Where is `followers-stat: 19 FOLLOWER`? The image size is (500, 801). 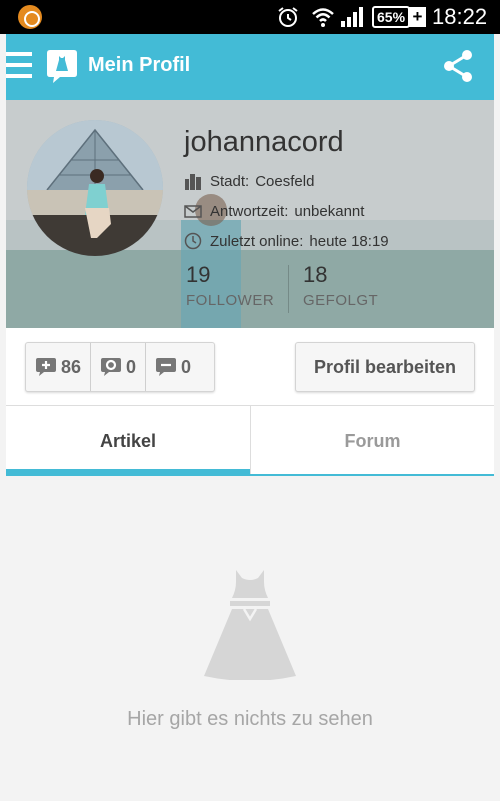
followers-stat: 19 FOLLOWER is located at coordinates (230, 285).